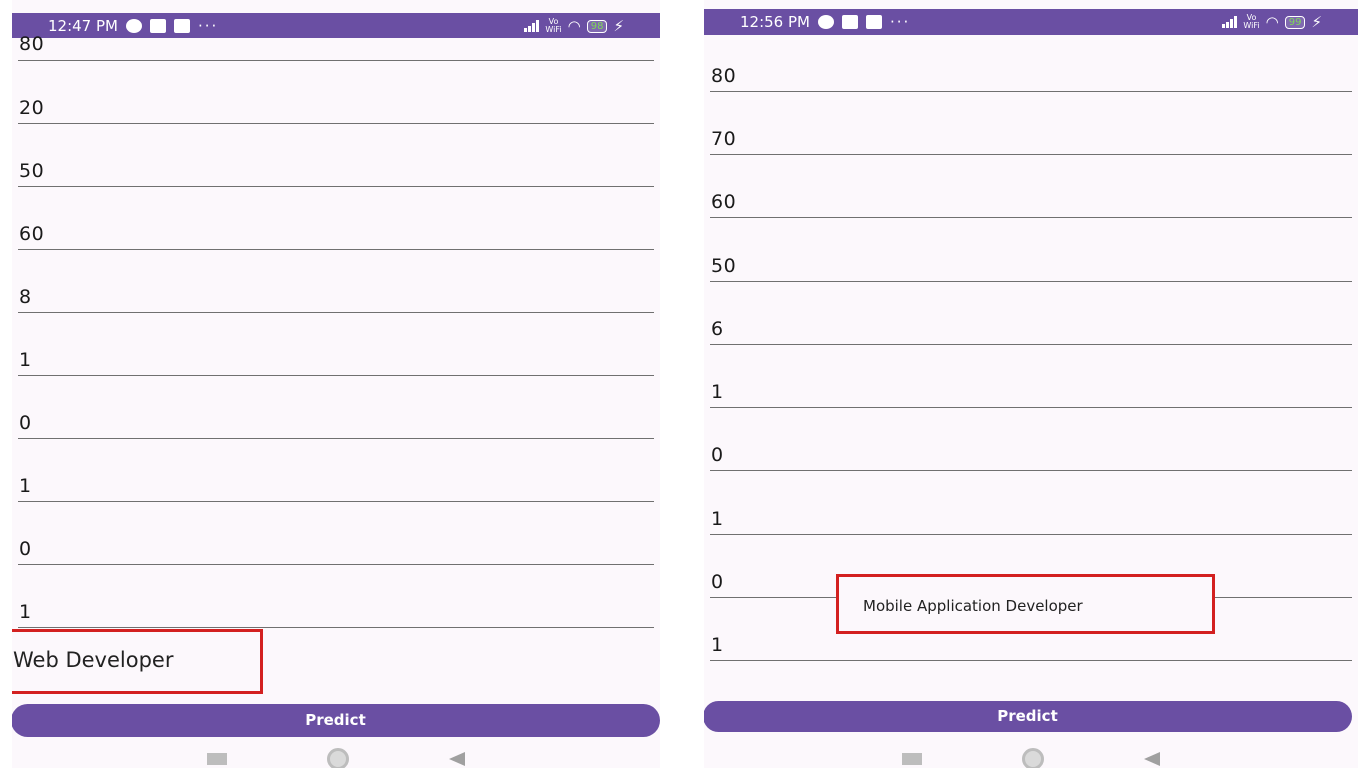 Image resolution: width=1366 pixels, height=768 pixels. Describe the element at coordinates (336, 281) in the screenshot. I see `input-field: 8` at that location.